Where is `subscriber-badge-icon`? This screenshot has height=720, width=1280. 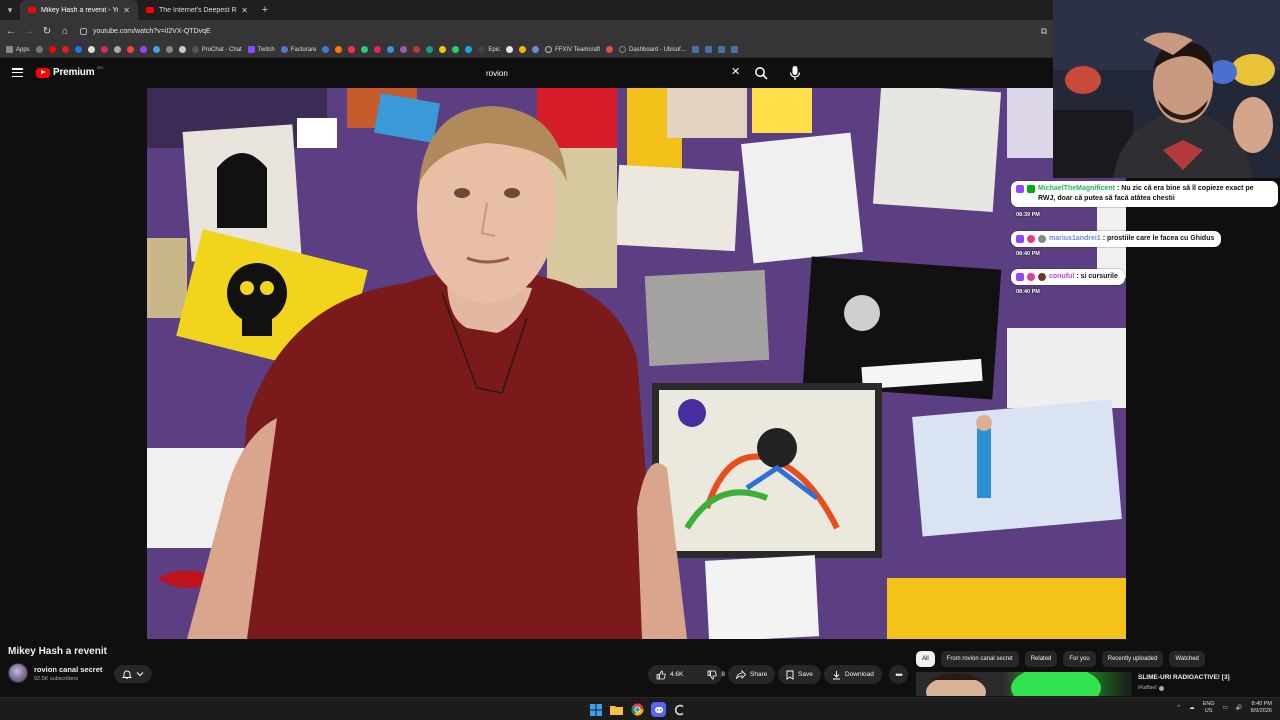 subscriber-badge-icon is located at coordinates (1020, 277).